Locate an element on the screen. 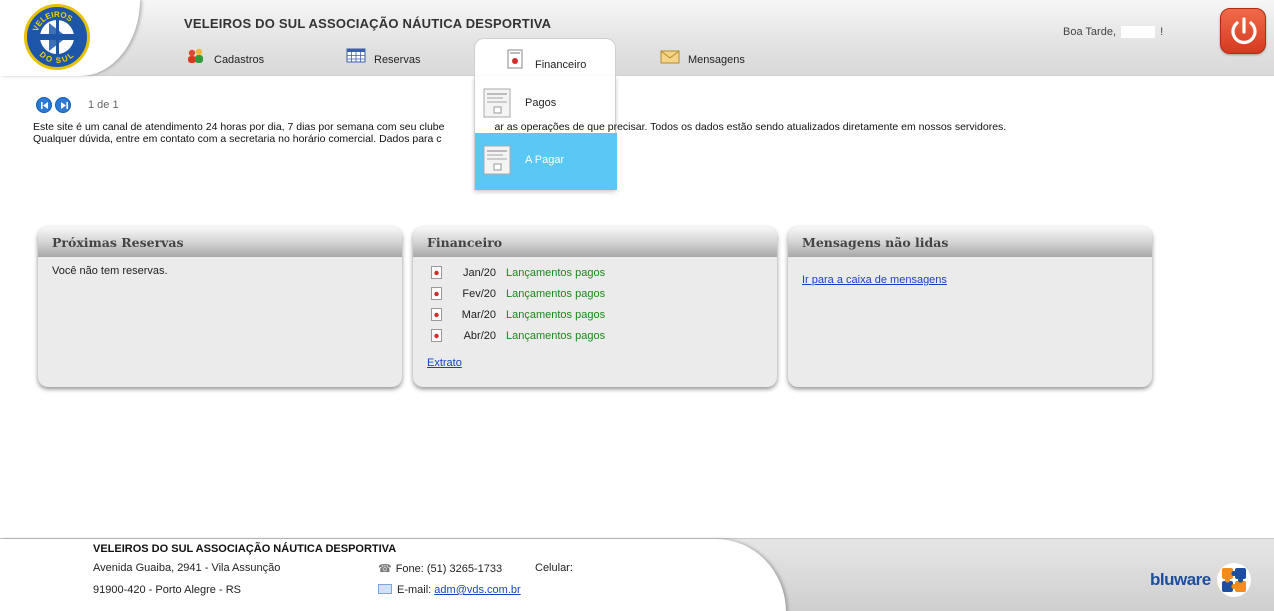  pager: 1 de 1 is located at coordinates (77, 105).